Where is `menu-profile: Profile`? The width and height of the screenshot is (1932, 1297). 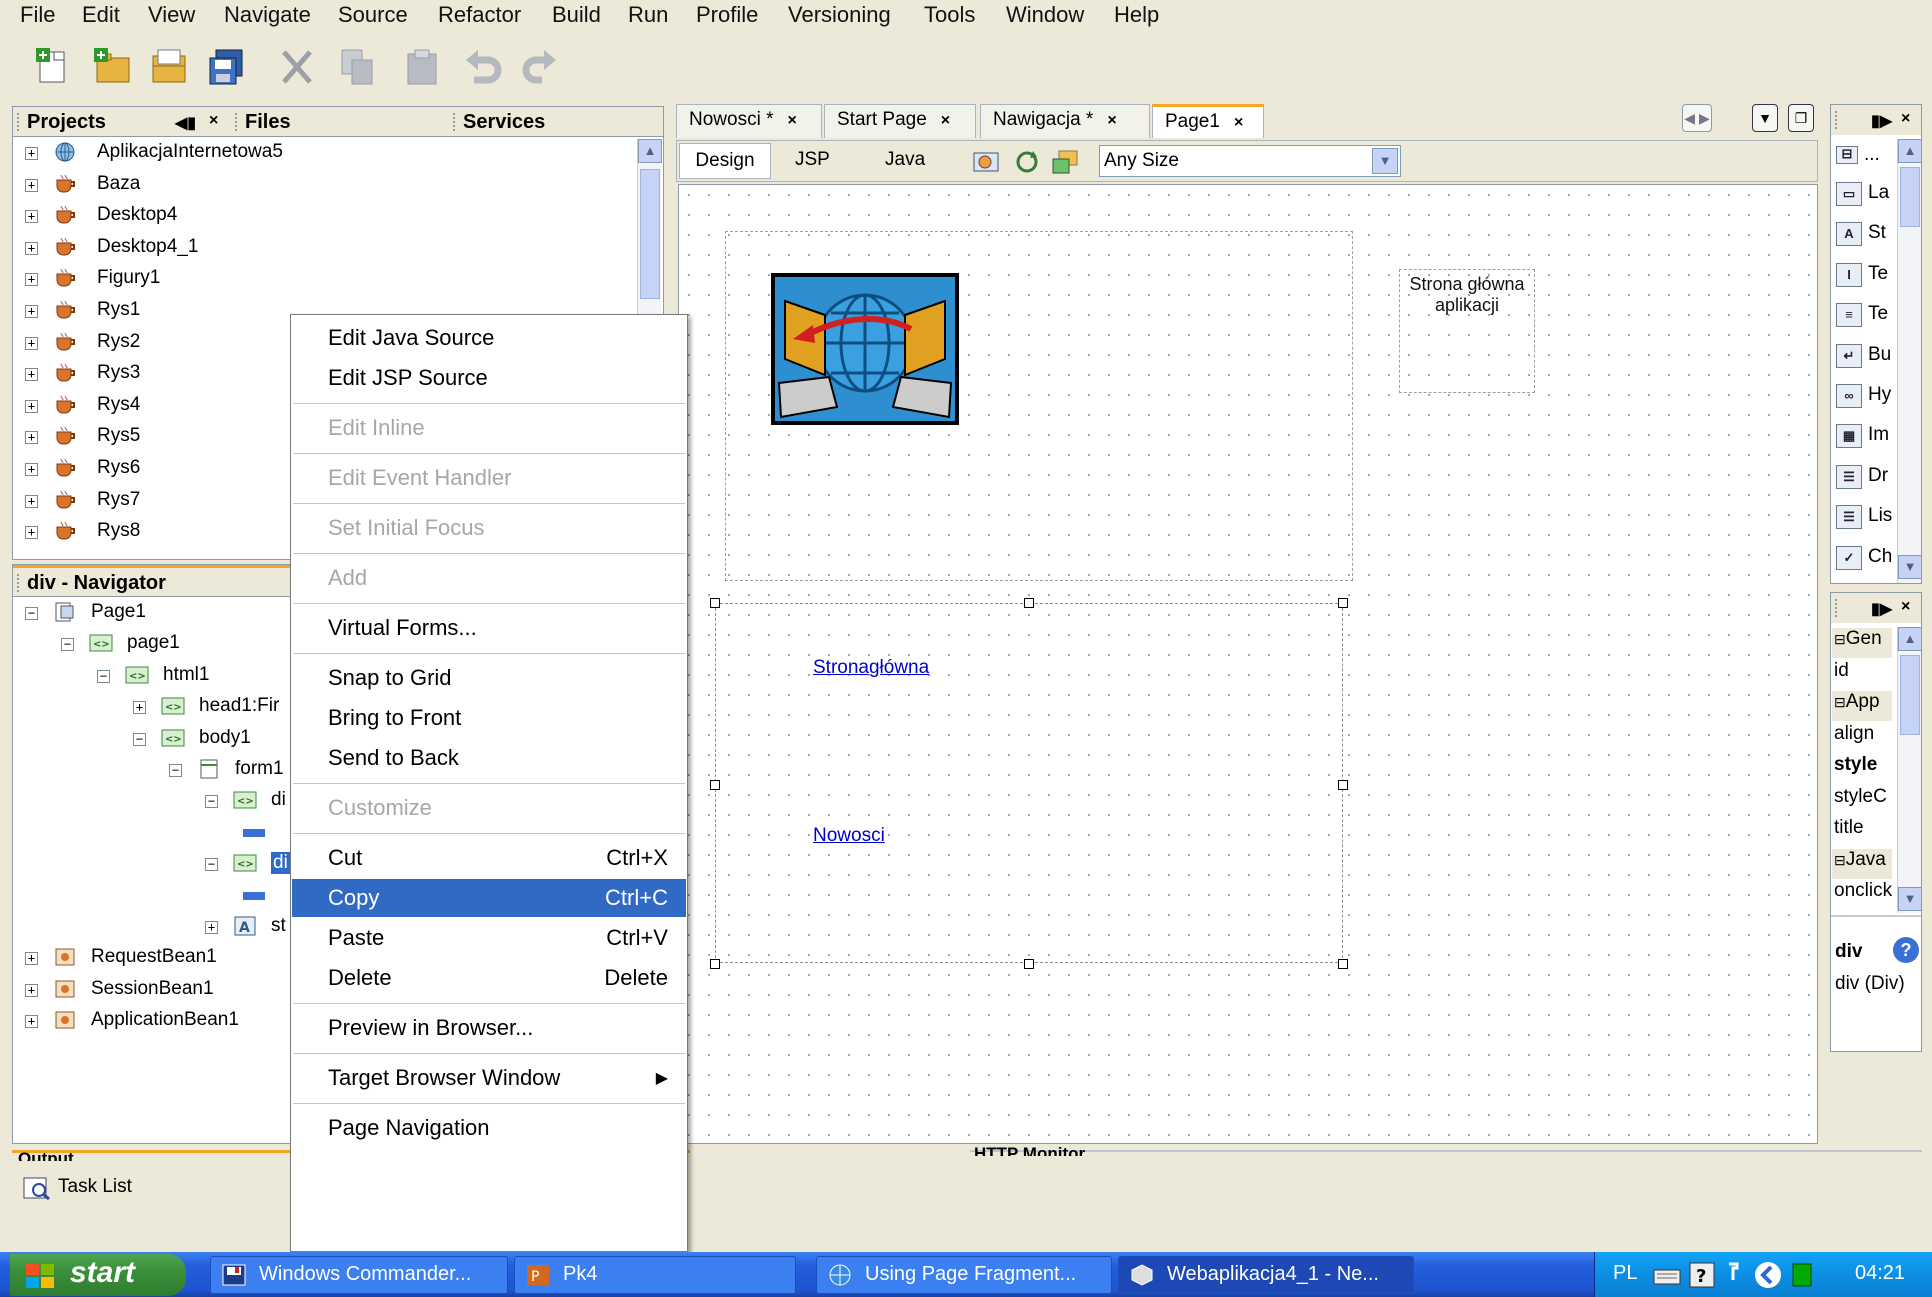
menu-profile: Profile is located at coordinates (727, 15).